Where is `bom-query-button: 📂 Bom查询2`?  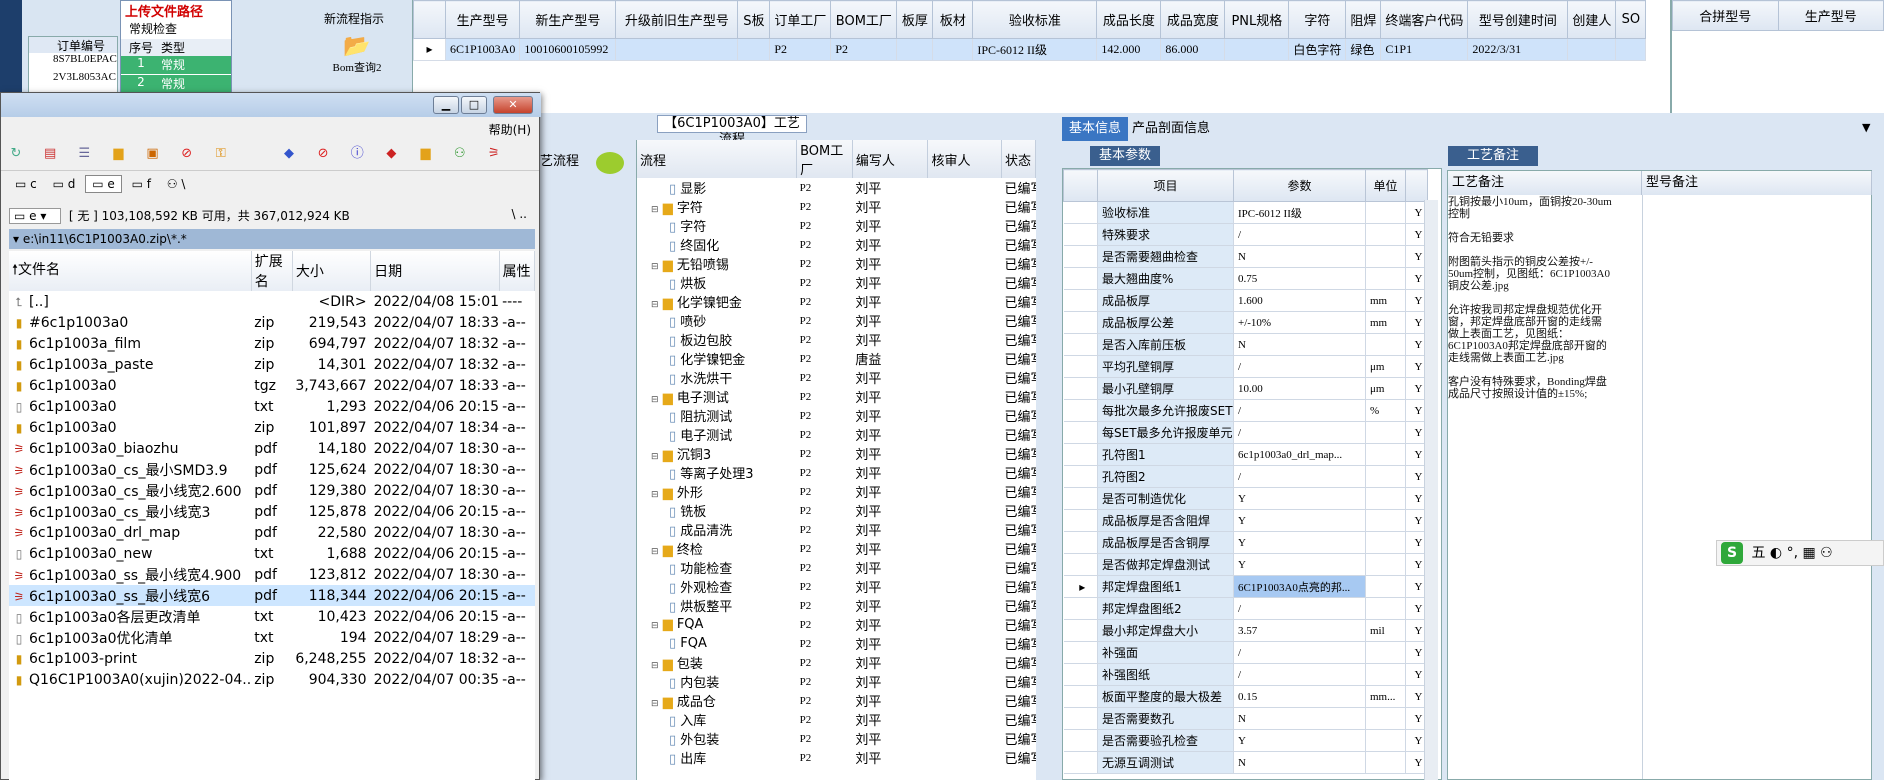
bom-query-button: 📂 Bom查询2 is located at coordinates (357, 54).